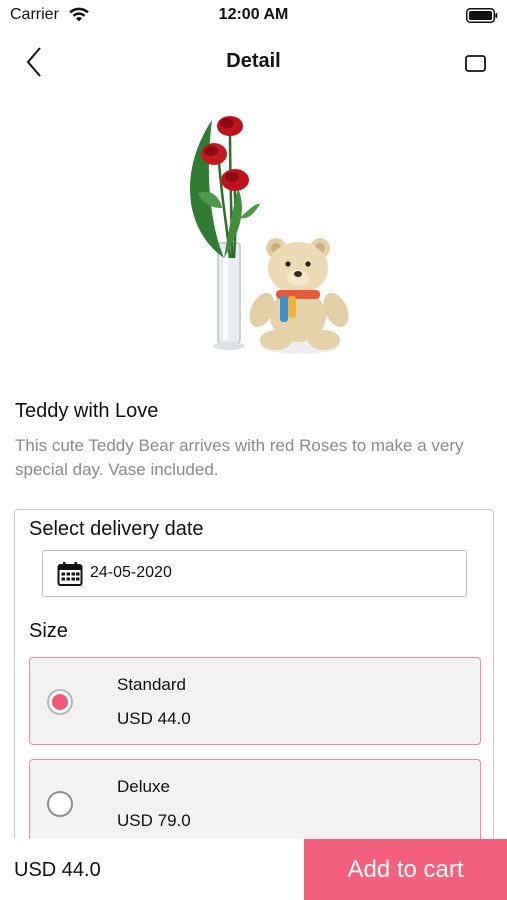 Image resolution: width=507 pixels, height=900 pixels. Describe the element at coordinates (151, 684) in the screenshot. I see `size-option-name: Standard` at that location.